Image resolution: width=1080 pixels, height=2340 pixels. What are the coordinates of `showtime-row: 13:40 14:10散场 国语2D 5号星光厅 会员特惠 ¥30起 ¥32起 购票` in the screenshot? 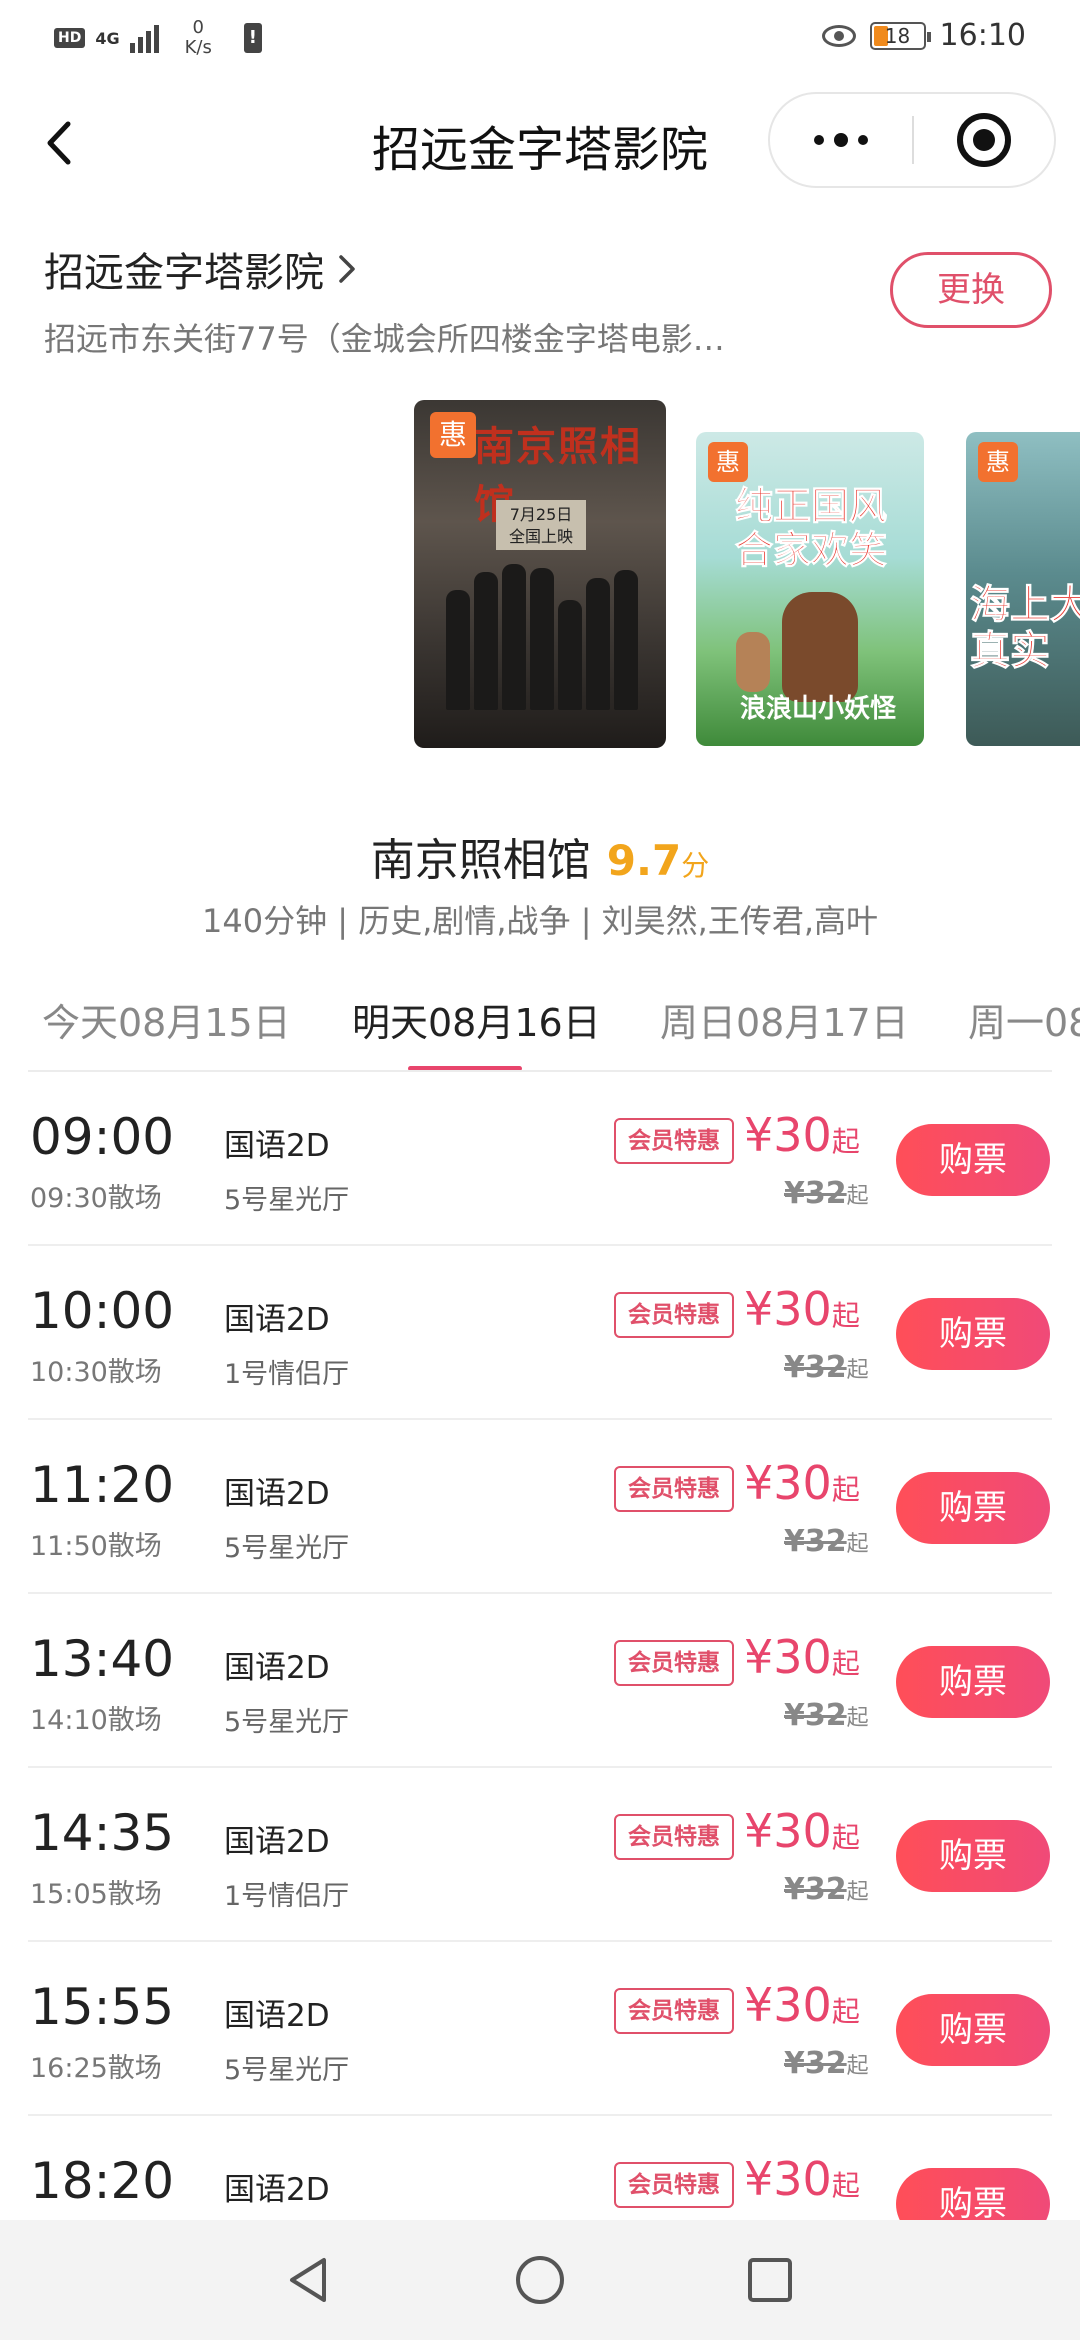 It's located at (540, 1681).